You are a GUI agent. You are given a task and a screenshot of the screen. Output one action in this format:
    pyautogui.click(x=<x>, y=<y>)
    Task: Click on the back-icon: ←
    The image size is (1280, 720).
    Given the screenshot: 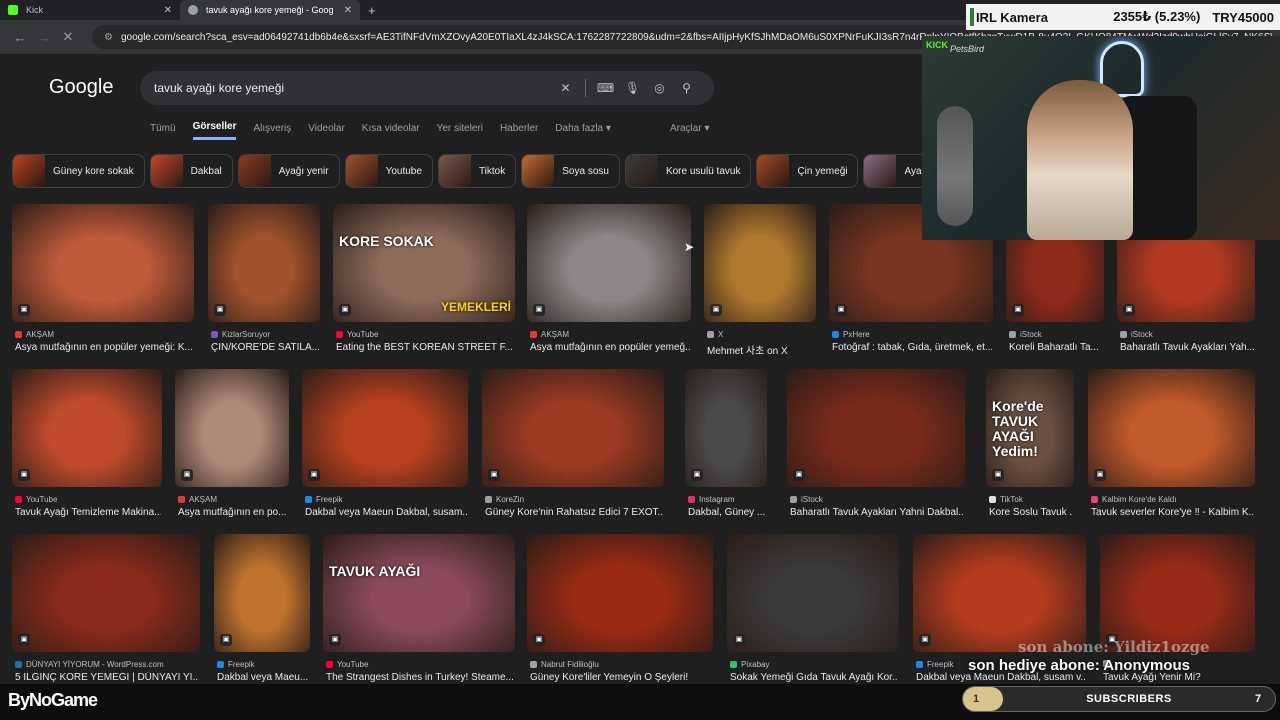 What is the action you would take?
    pyautogui.click(x=20, y=37)
    